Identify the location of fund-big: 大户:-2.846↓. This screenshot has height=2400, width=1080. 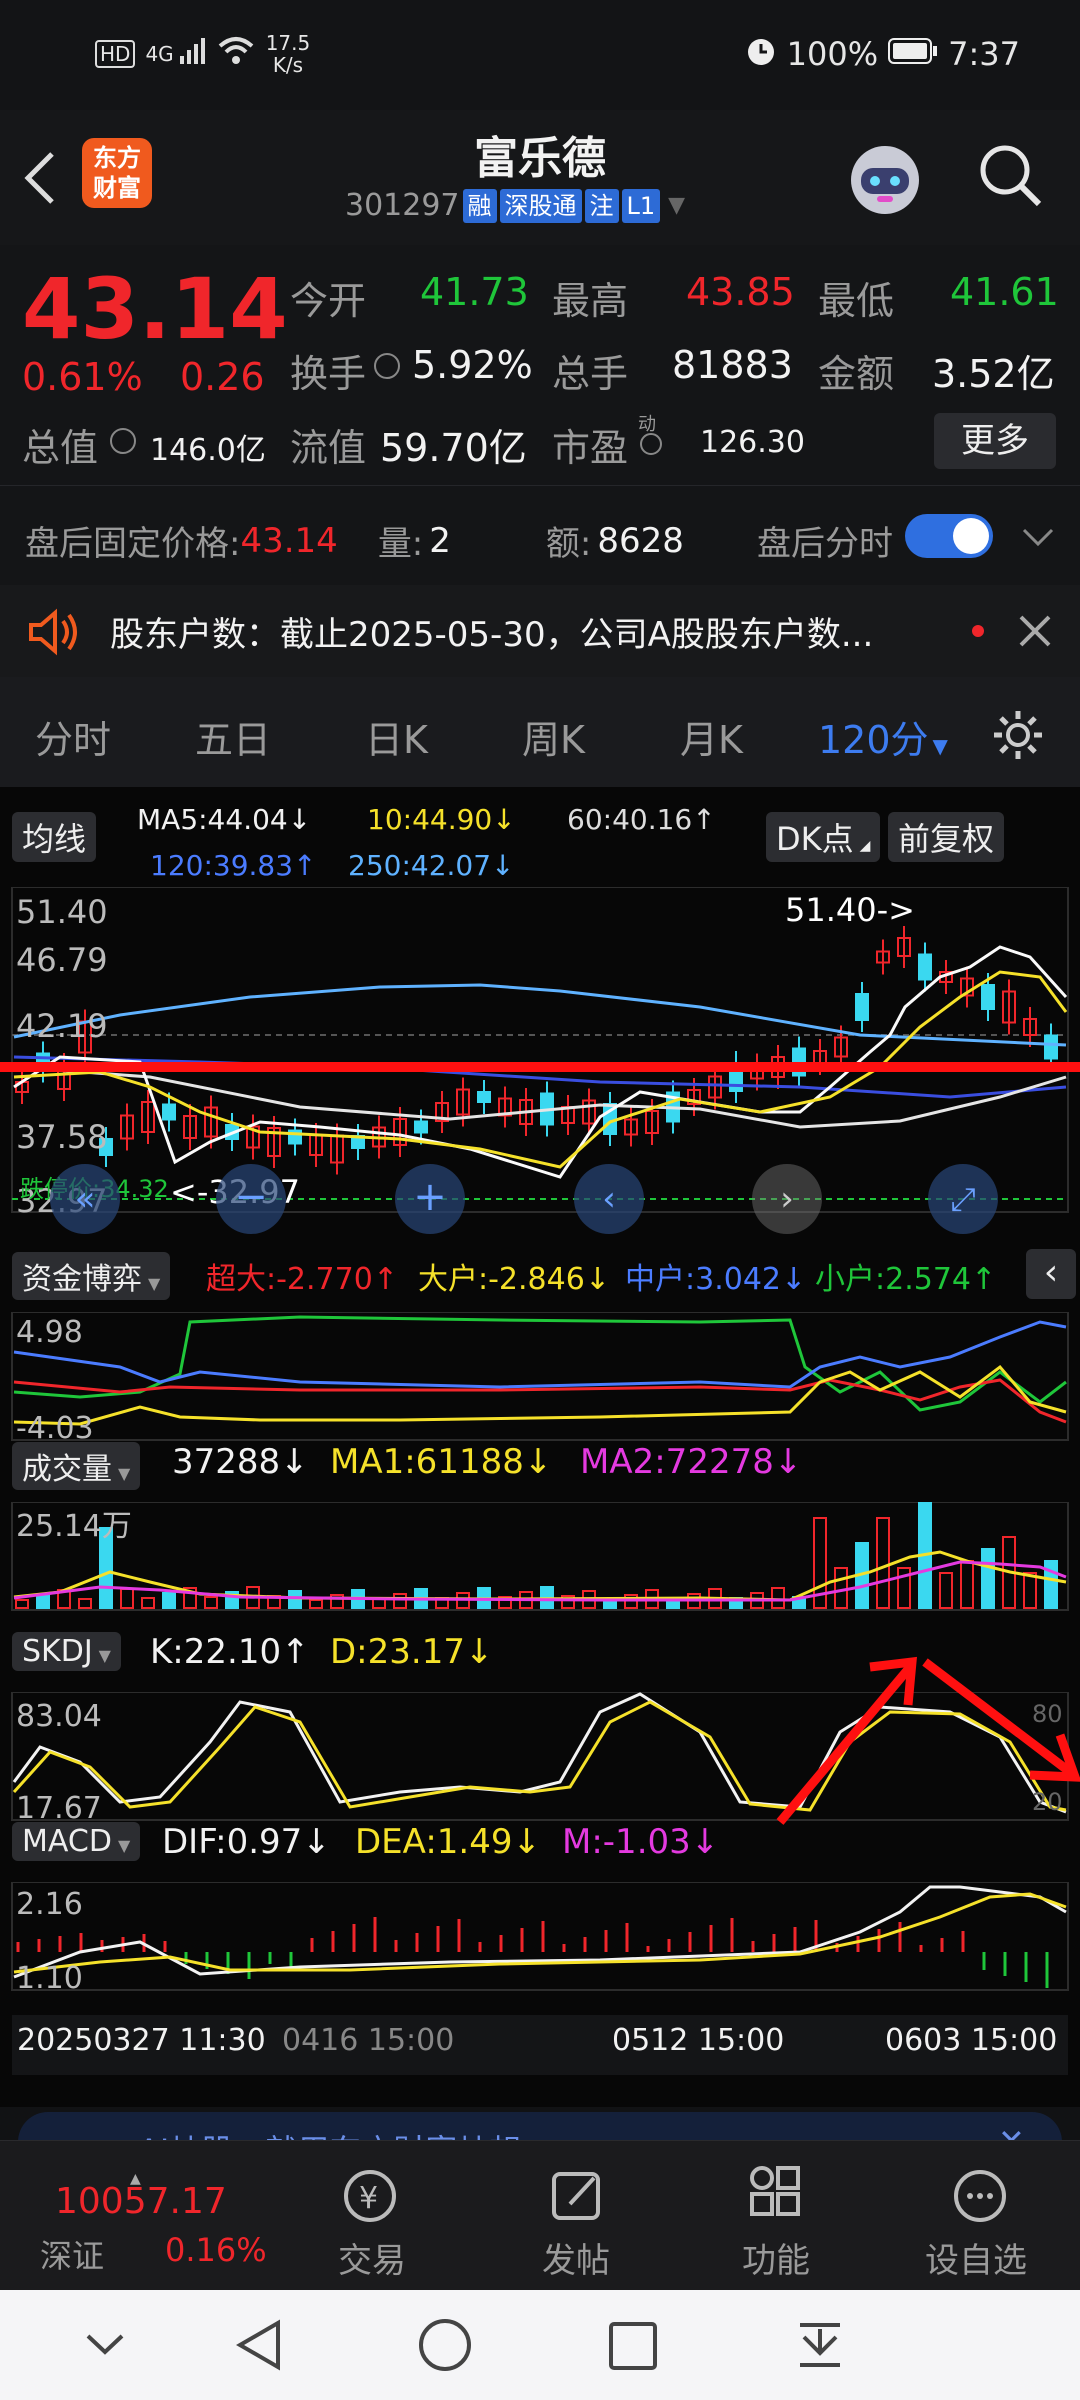
(514, 1279).